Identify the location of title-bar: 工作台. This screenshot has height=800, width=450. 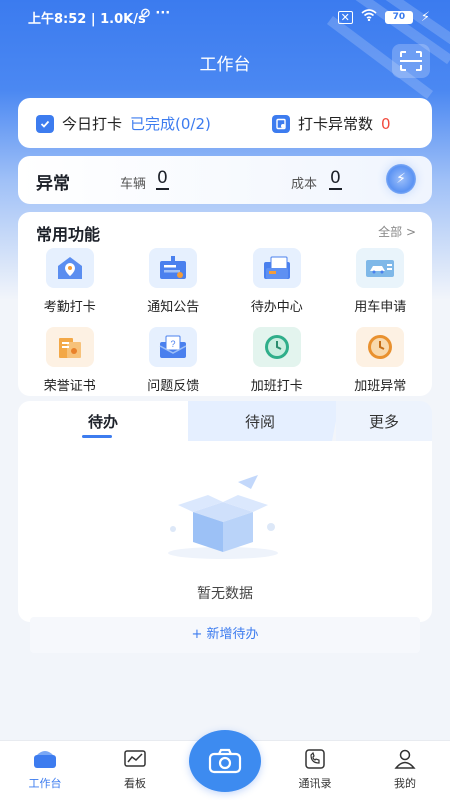
(225, 62).